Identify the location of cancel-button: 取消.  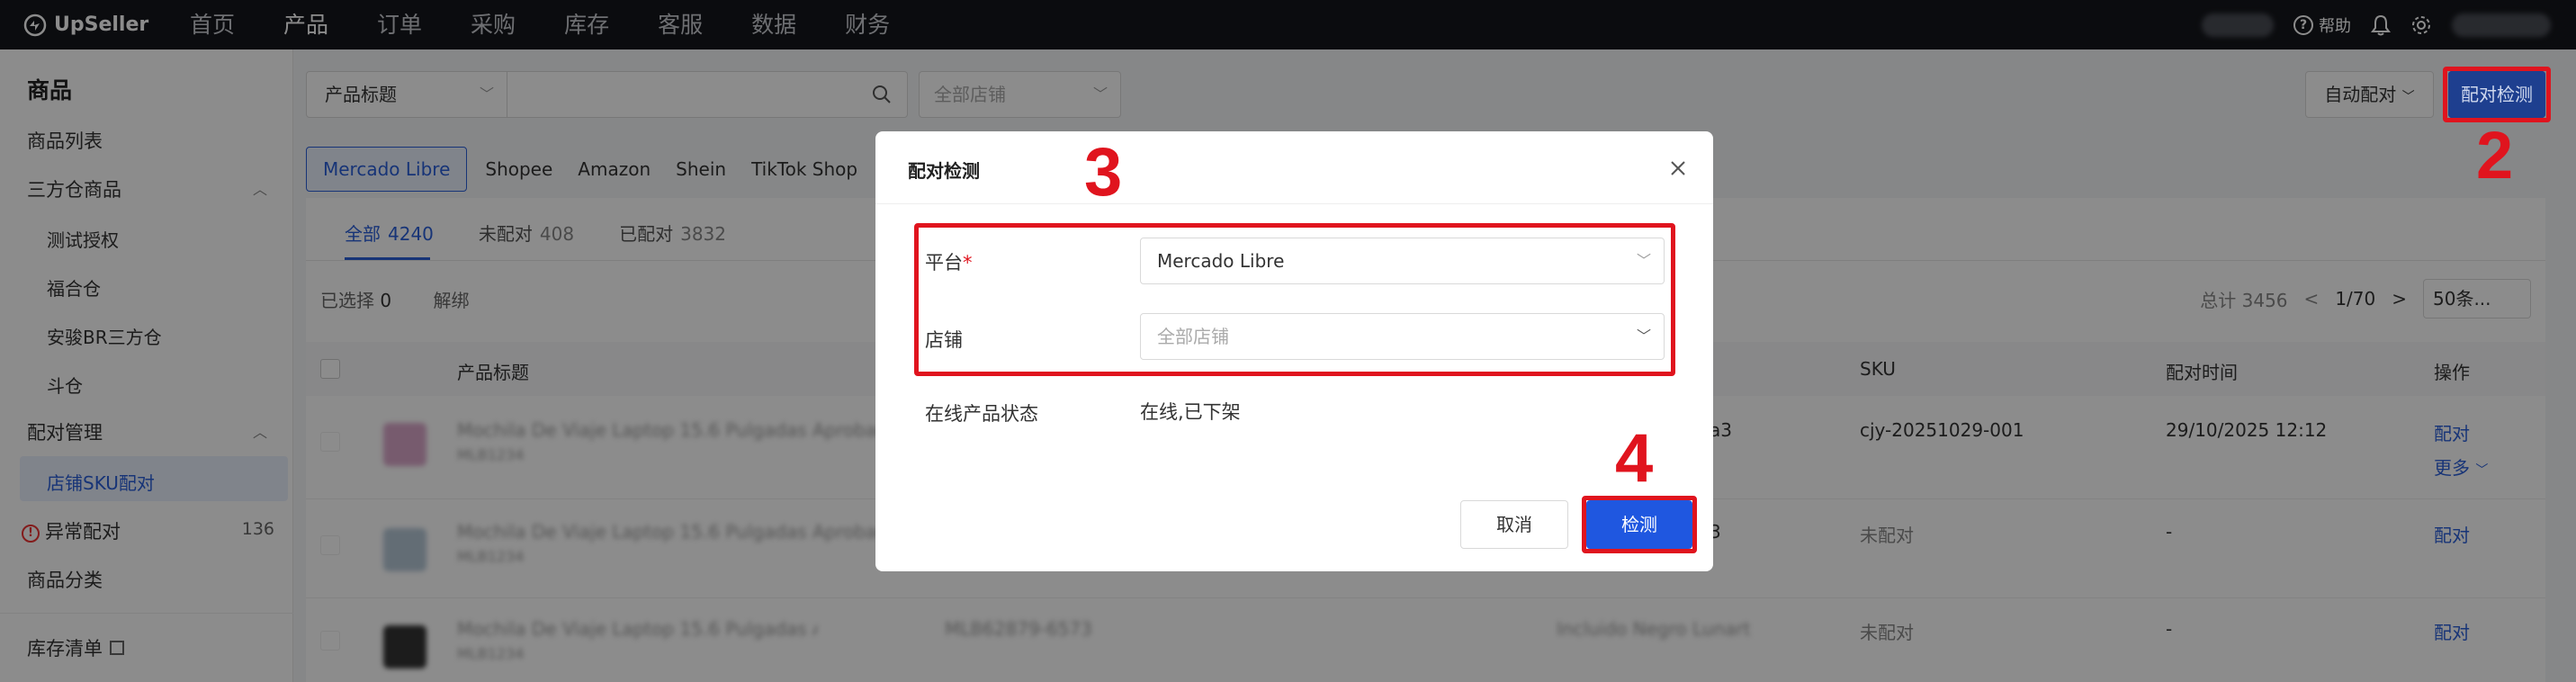
(1514, 524).